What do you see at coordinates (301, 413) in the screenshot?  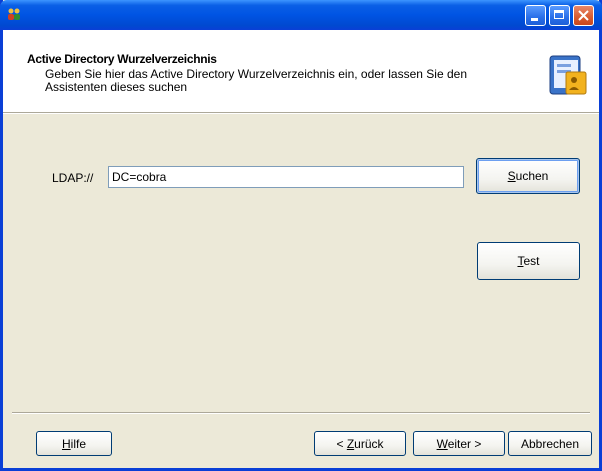 I see `footer-separator` at bounding box center [301, 413].